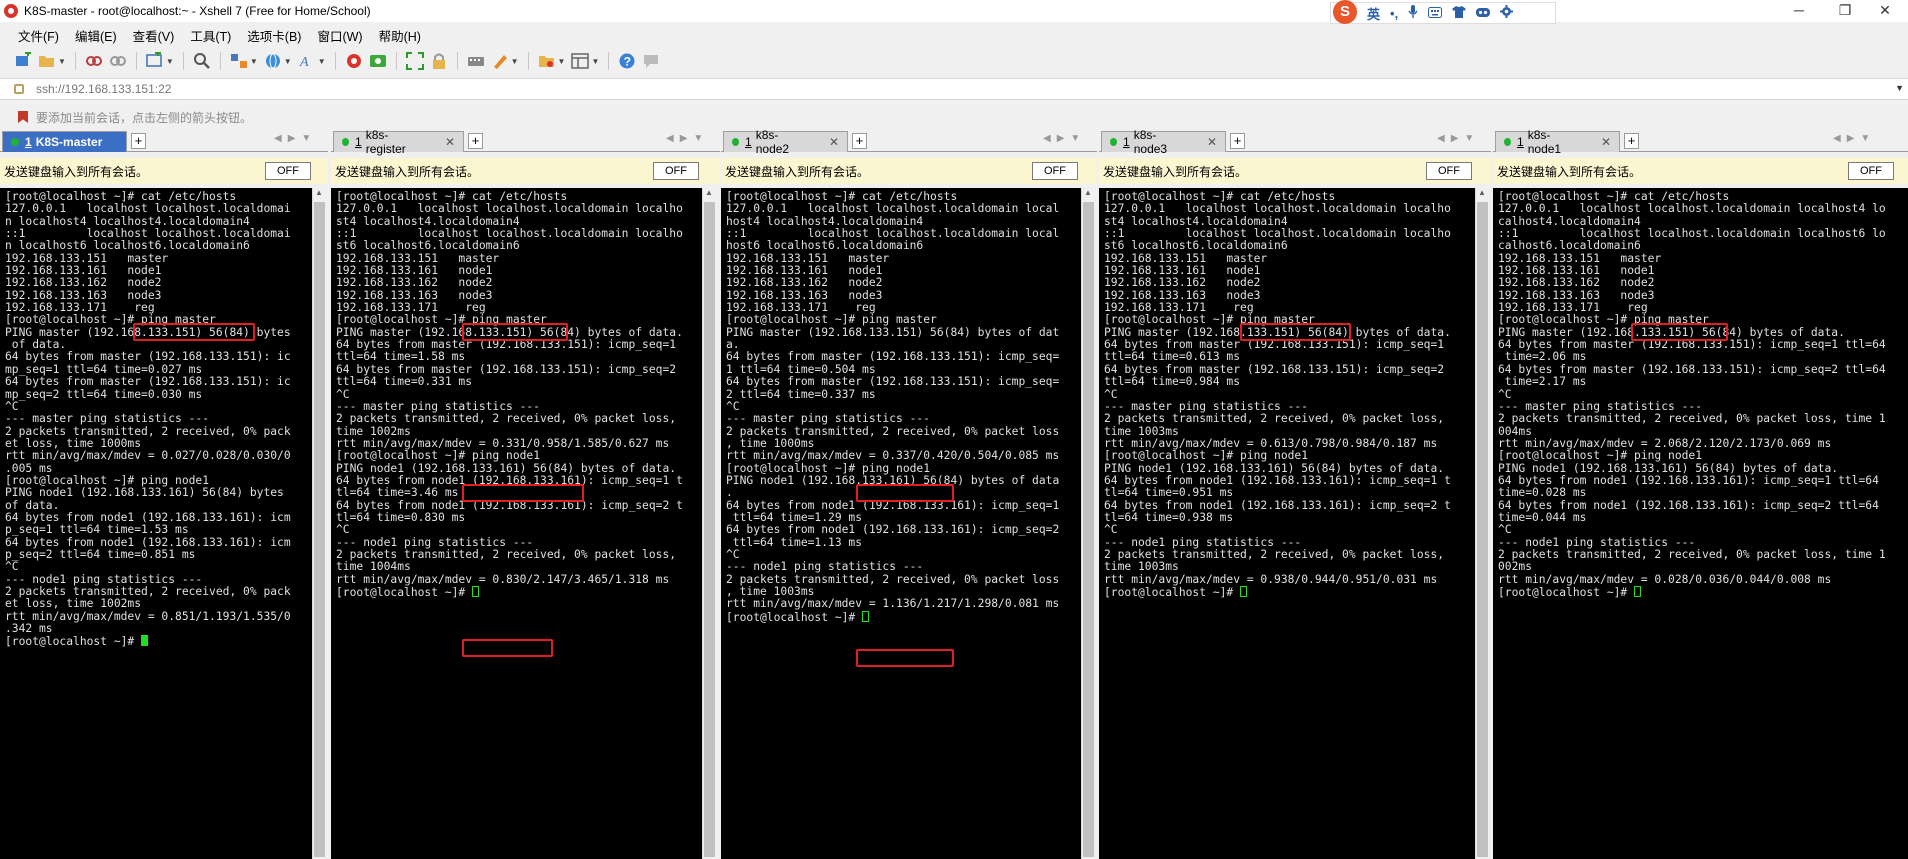  I want to click on window-layout-icon, so click(580, 61).